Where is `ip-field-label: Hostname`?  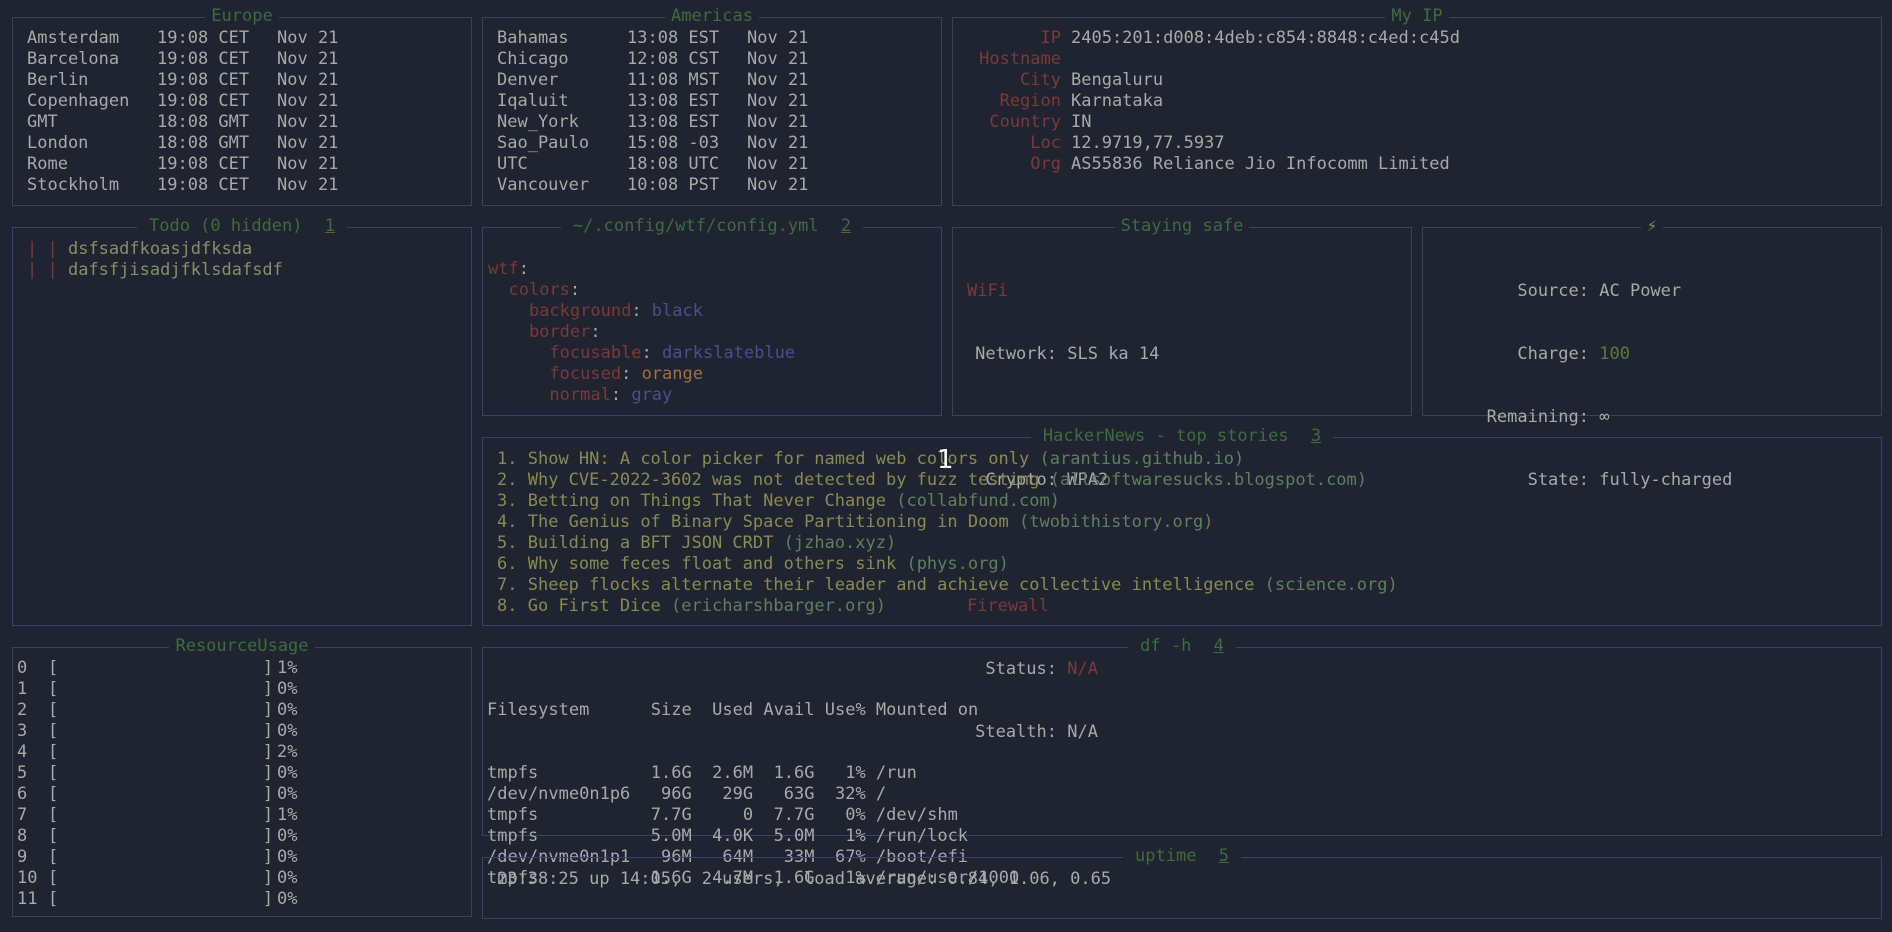
ip-field-label: Hostname is located at coordinates (1020, 59).